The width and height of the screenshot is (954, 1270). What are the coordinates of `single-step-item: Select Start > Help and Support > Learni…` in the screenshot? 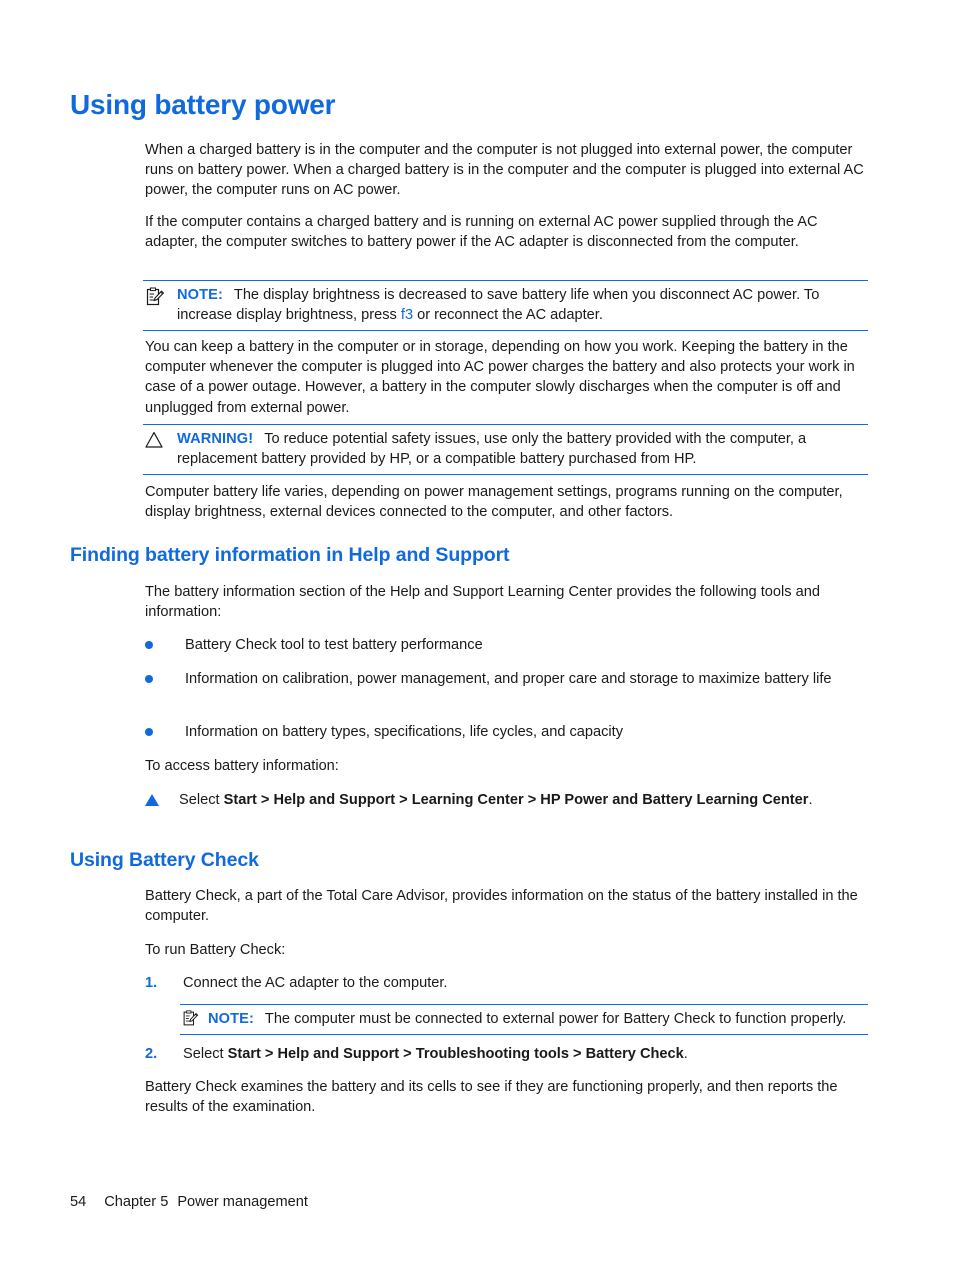 It's located at (507, 800).